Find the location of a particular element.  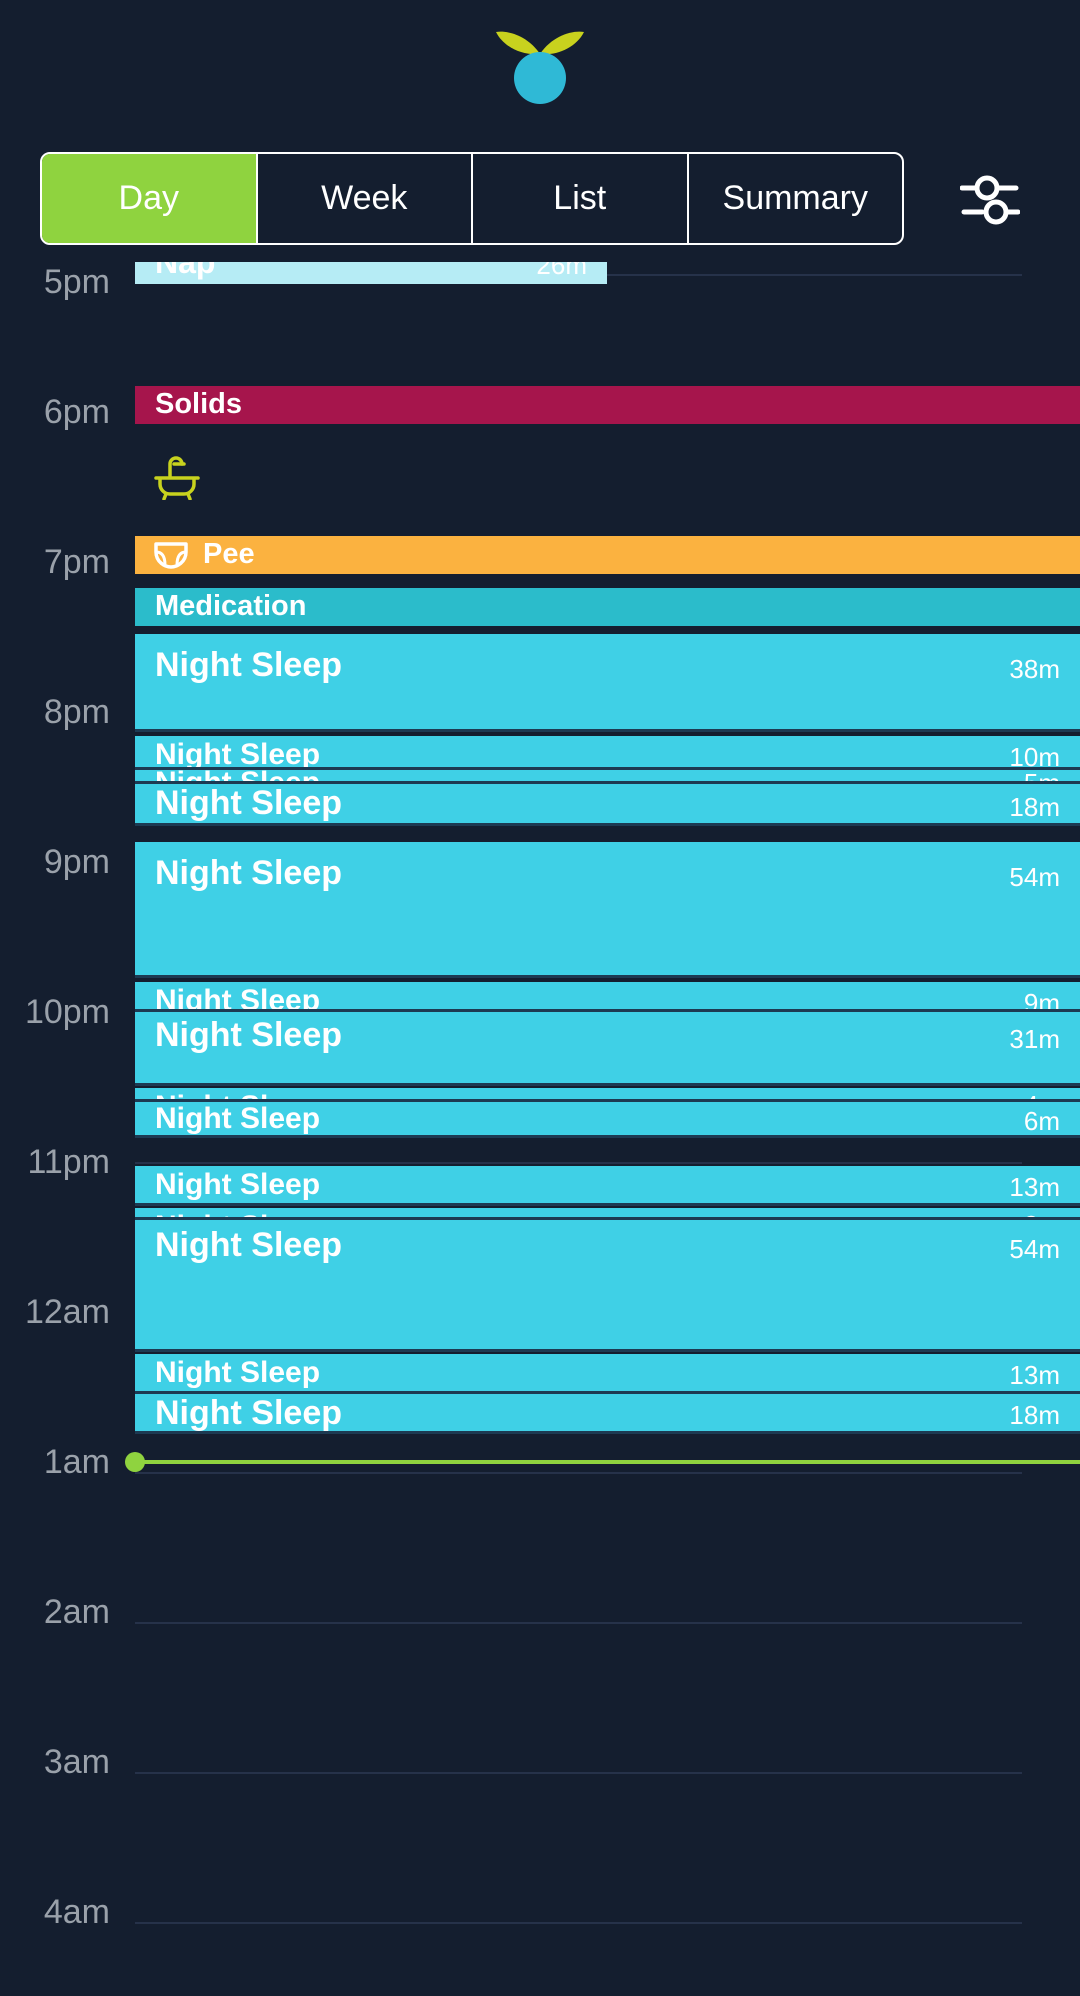

event-label: Solids is located at coordinates (199, 404).